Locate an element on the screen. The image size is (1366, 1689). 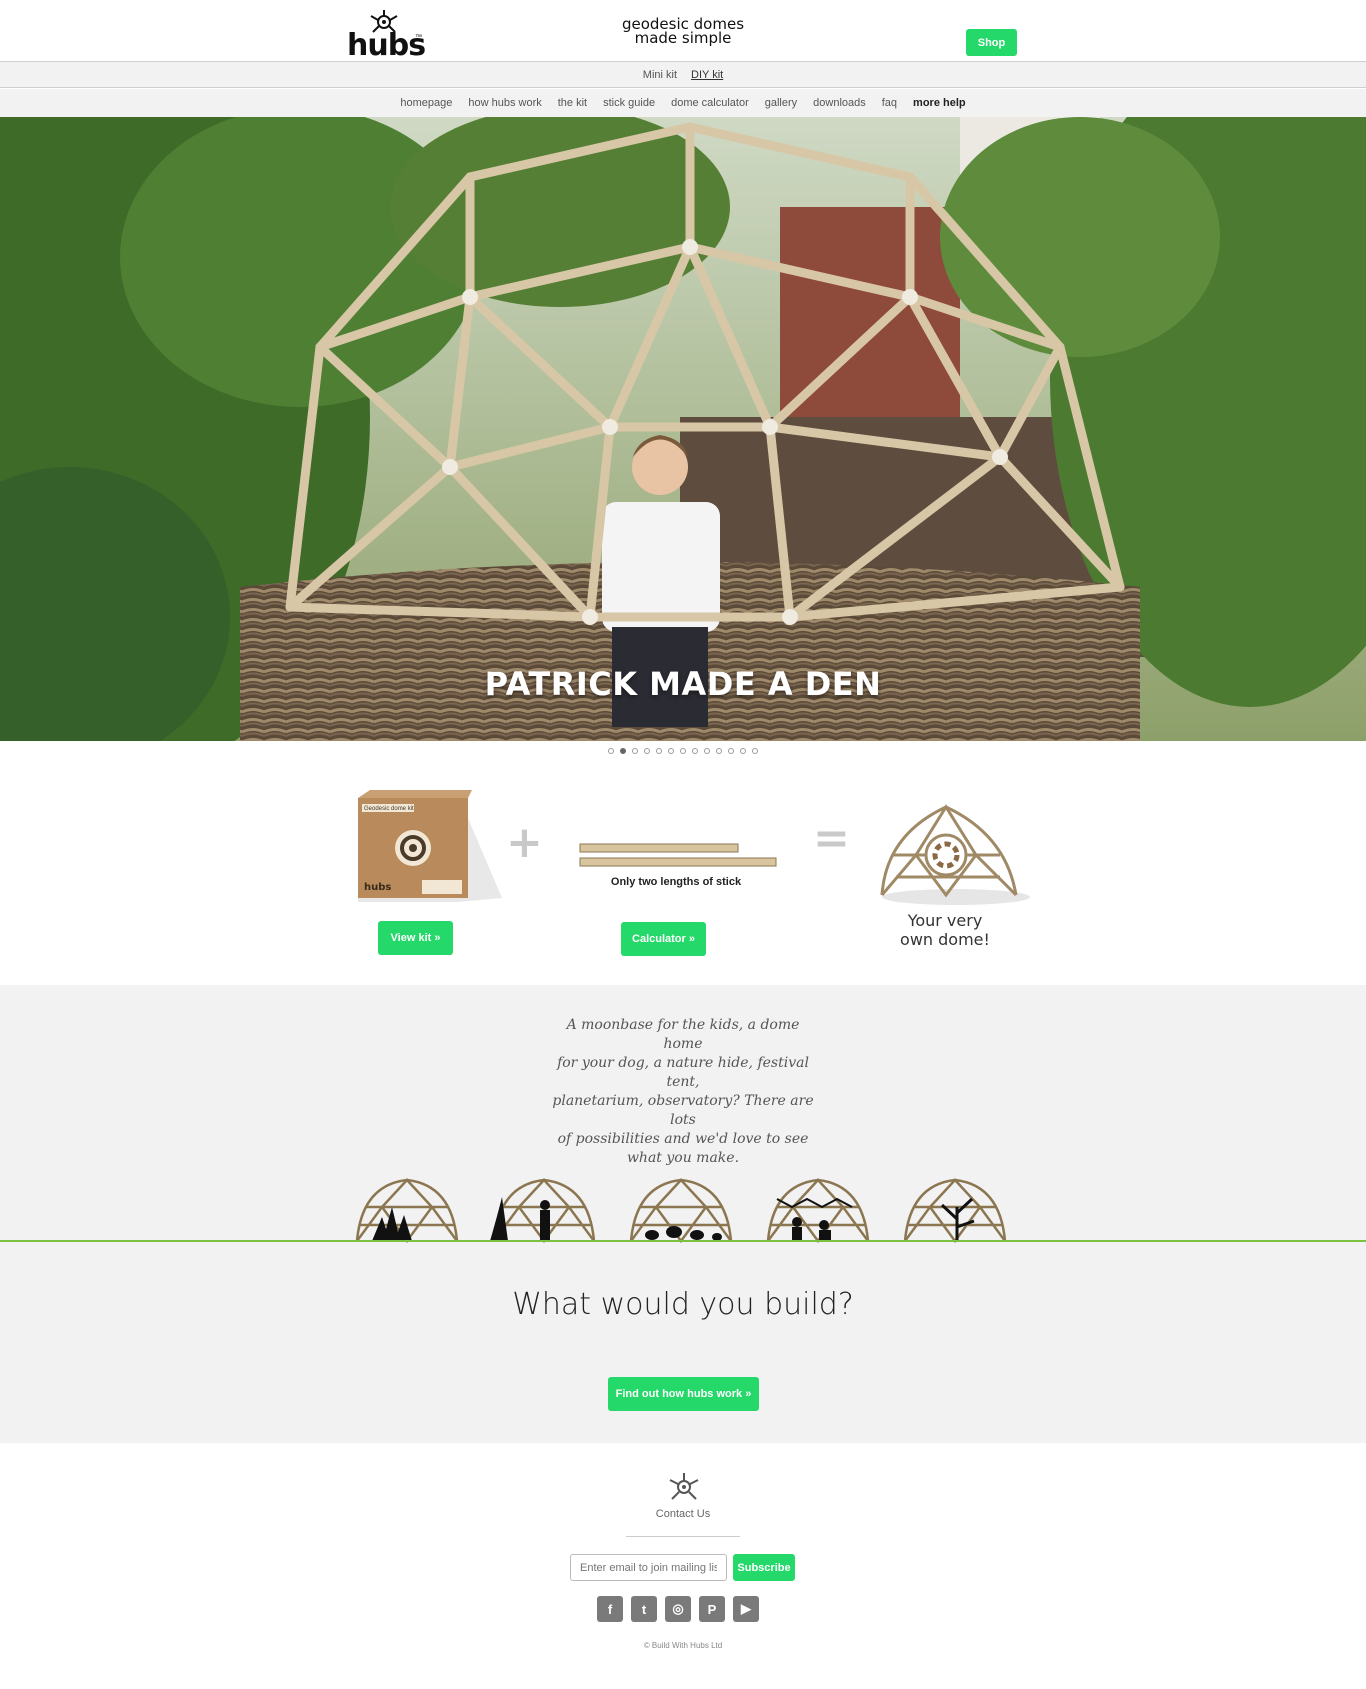
copyright: © Build With Hubs Ltd is located at coordinates (683, 1645).